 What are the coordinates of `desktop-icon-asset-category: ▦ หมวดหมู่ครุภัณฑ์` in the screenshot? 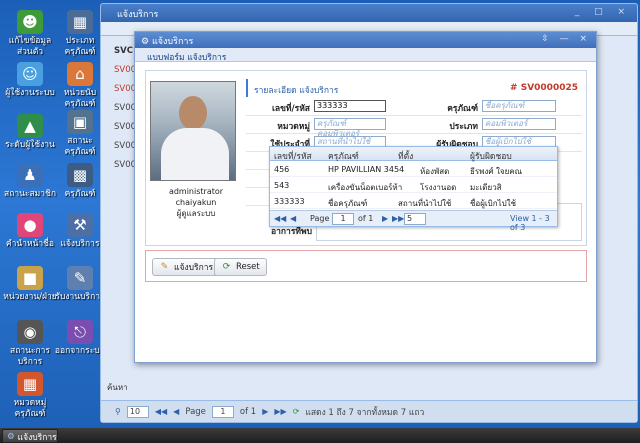 It's located at (30, 396).